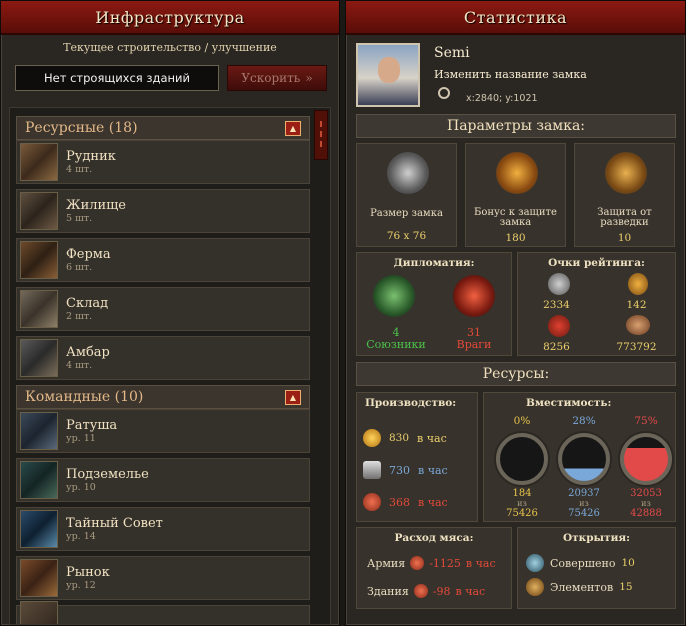  What do you see at coordinates (96, 205) in the screenshot?
I see `building-name: Жилище` at bounding box center [96, 205].